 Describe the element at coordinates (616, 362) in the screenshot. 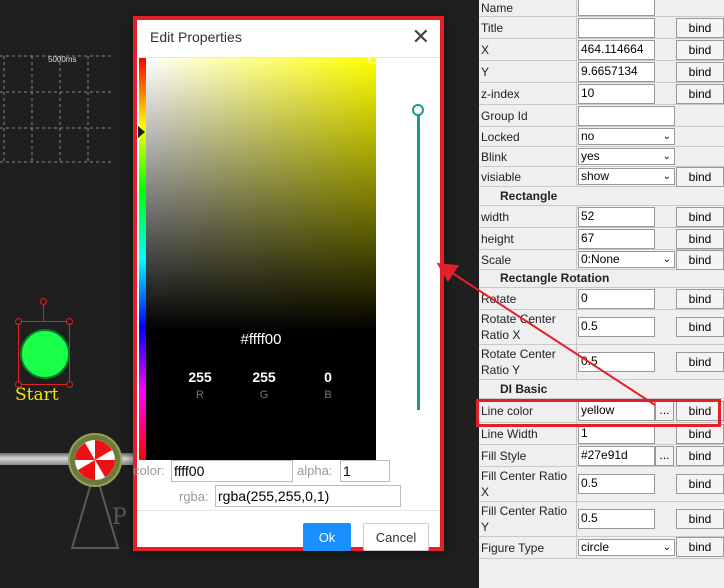

I see `rotate-center-y-input: 0.5` at that location.